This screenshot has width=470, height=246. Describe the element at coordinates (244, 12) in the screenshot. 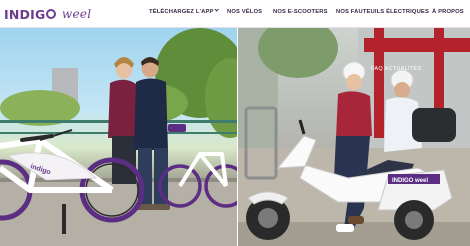

I see `nav-bikes: NOS VÉLOS` at that location.